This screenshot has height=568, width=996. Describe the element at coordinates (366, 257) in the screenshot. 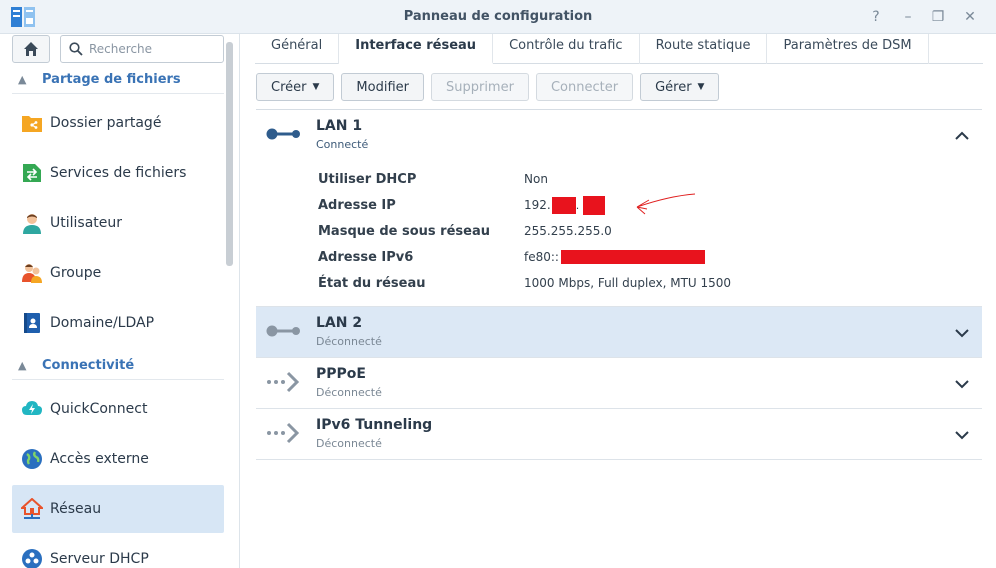

I see `detail-label: Adresse IPv6` at that location.